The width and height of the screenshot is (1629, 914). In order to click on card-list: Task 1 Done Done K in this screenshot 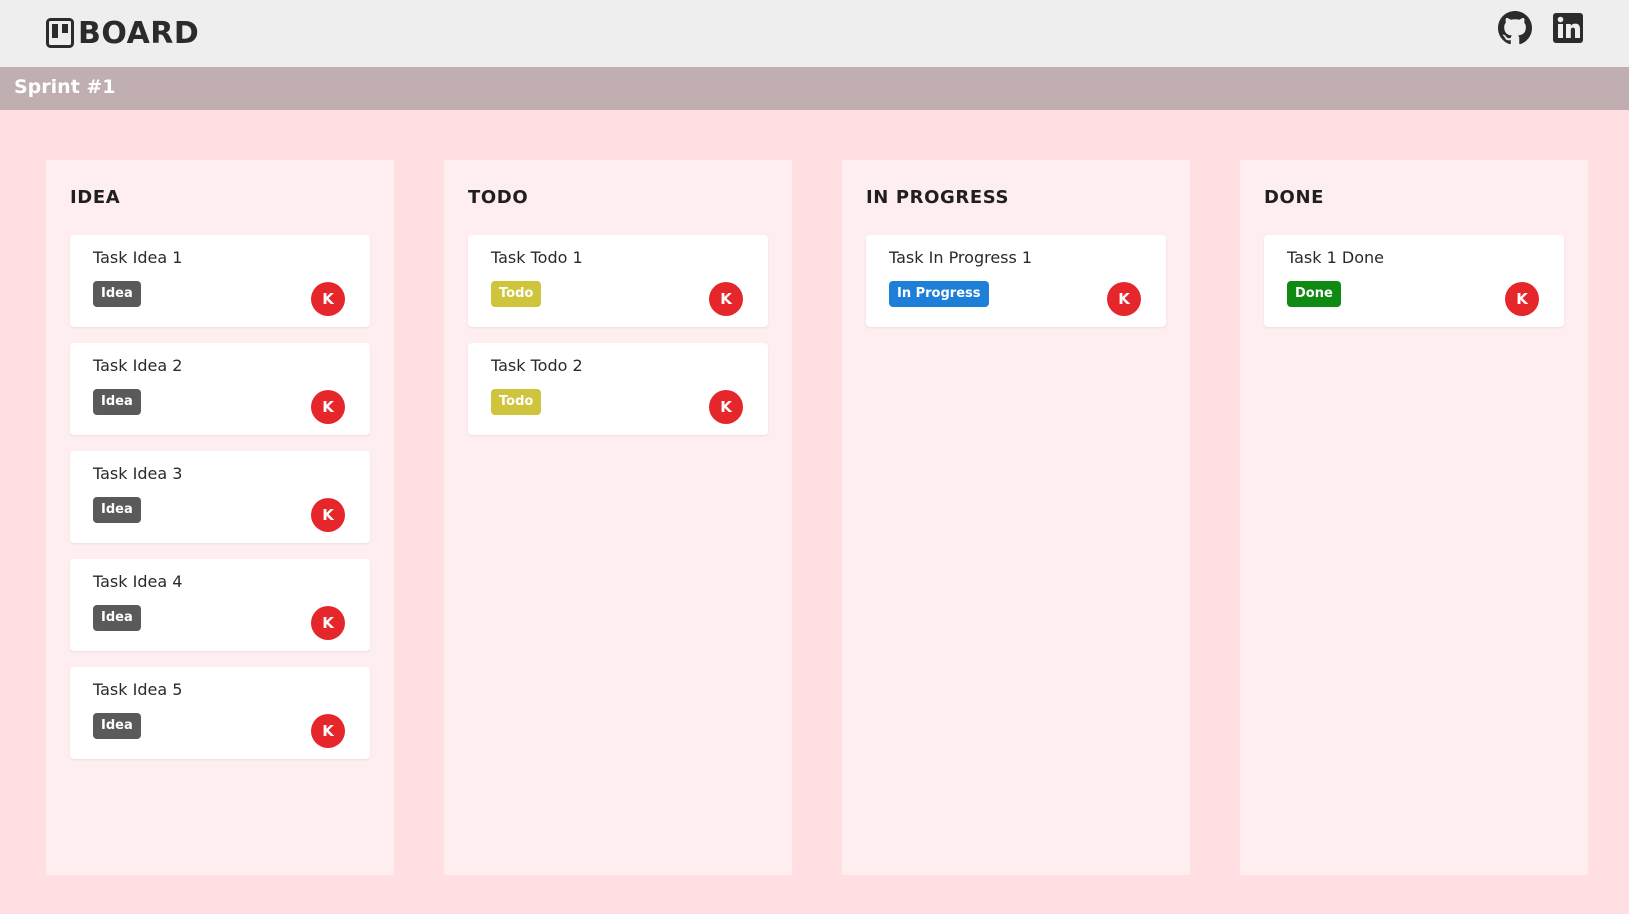, I will do `click(1414, 289)`.